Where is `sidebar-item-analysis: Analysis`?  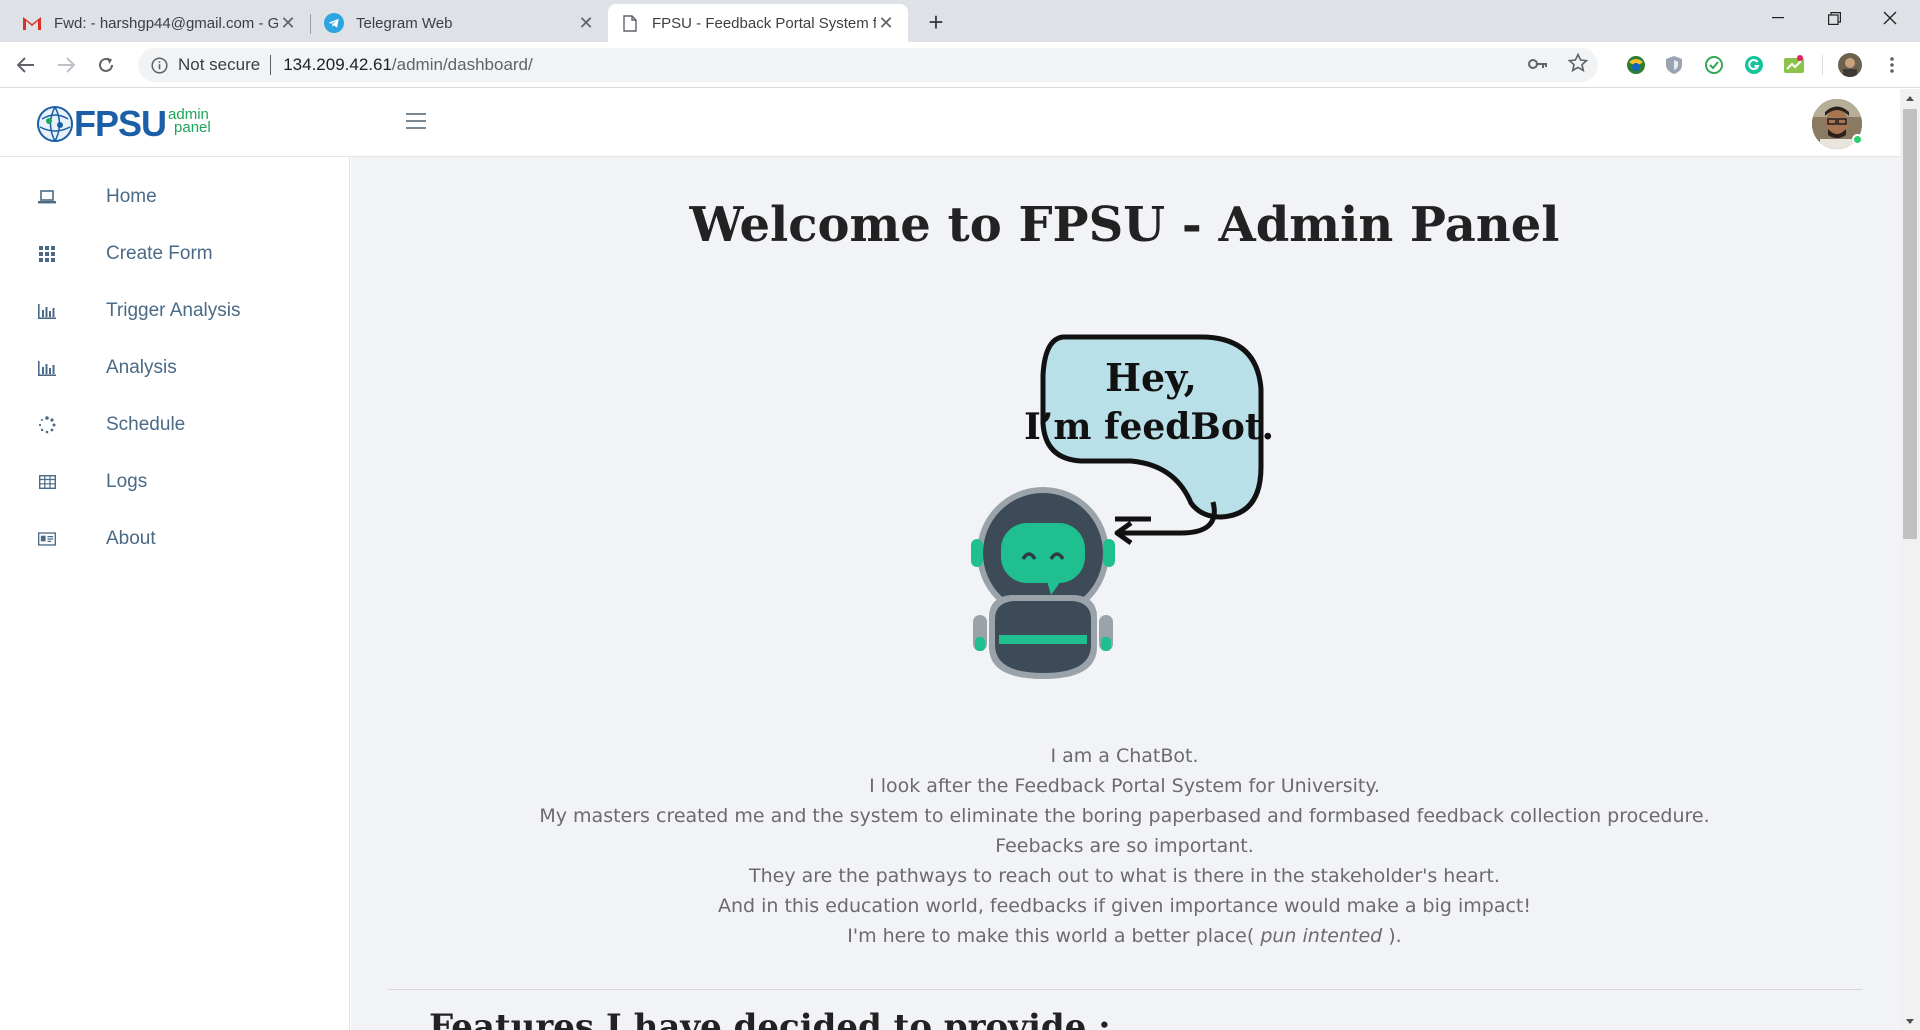 sidebar-item-analysis: Analysis is located at coordinates (175, 368).